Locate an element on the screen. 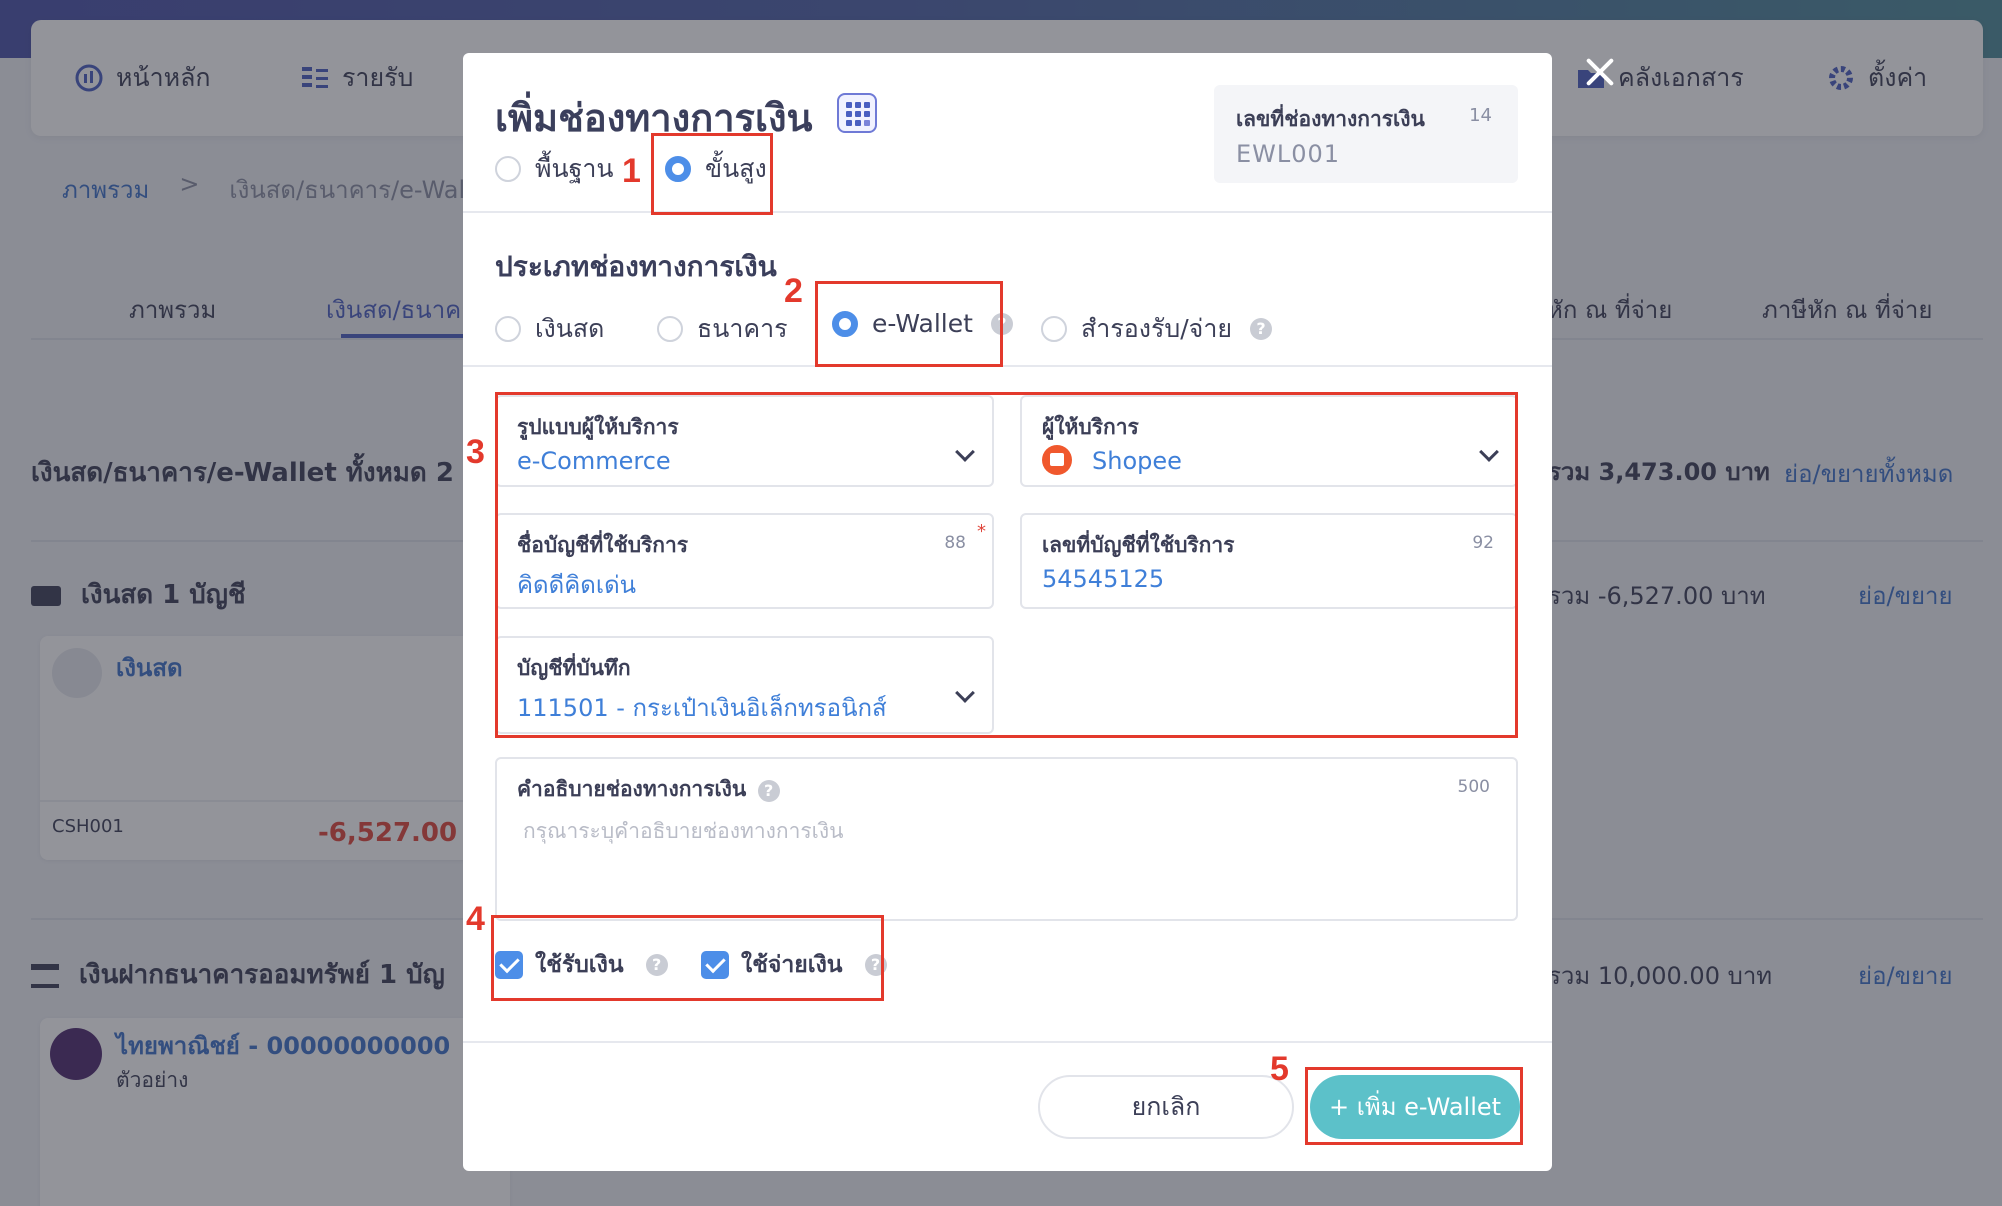 This screenshot has height=1206, width=2002. channel-type-title: ประเภทช่องทางการเงิน is located at coordinates (636, 266).